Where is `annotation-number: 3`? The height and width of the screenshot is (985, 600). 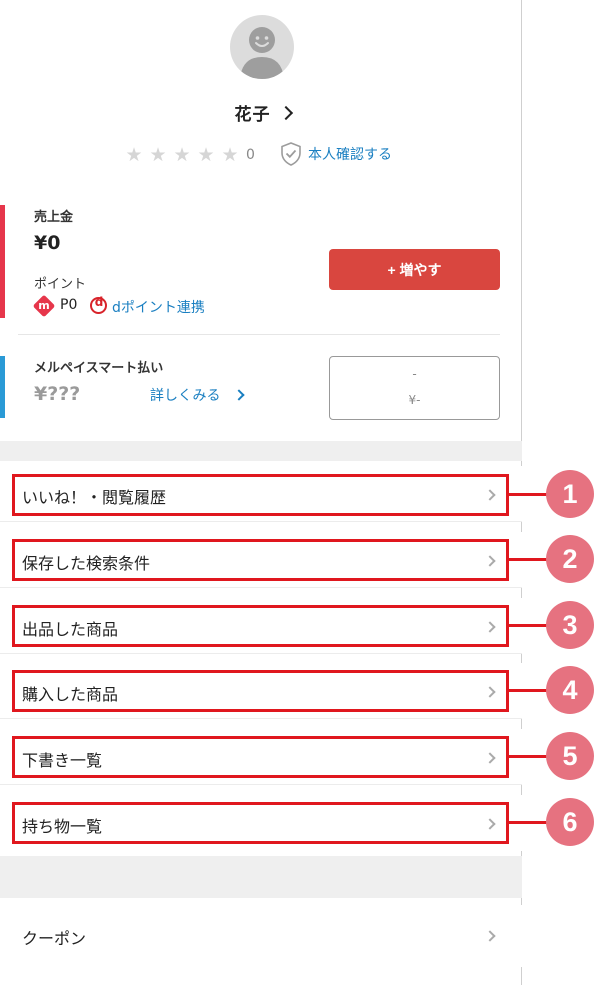
annotation-number: 3 is located at coordinates (570, 625).